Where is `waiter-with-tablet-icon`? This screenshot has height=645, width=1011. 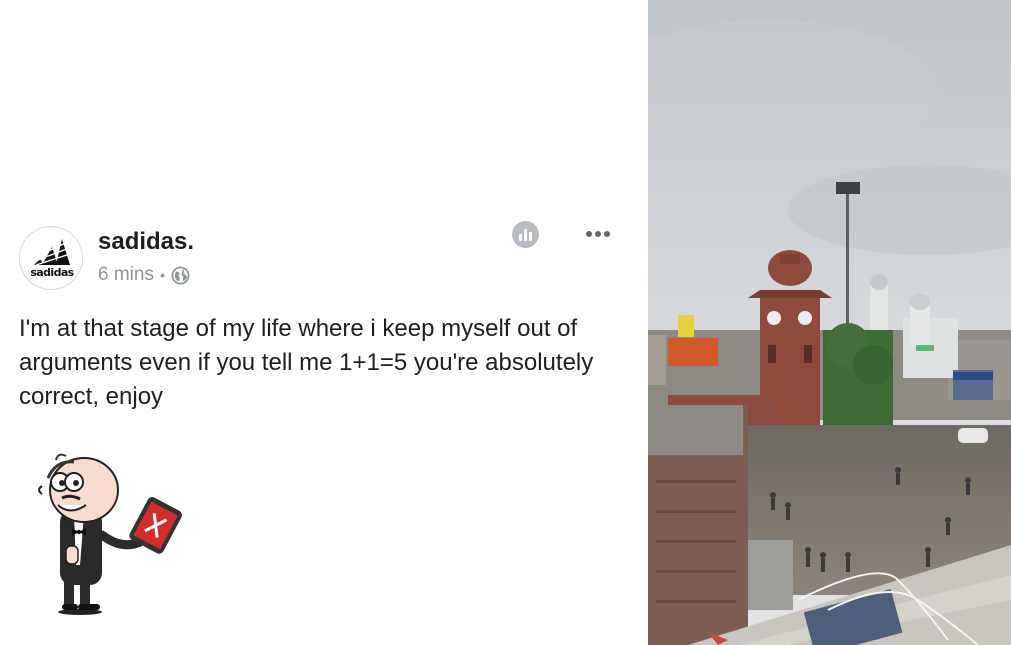 waiter-with-tablet-icon is located at coordinates (110, 534).